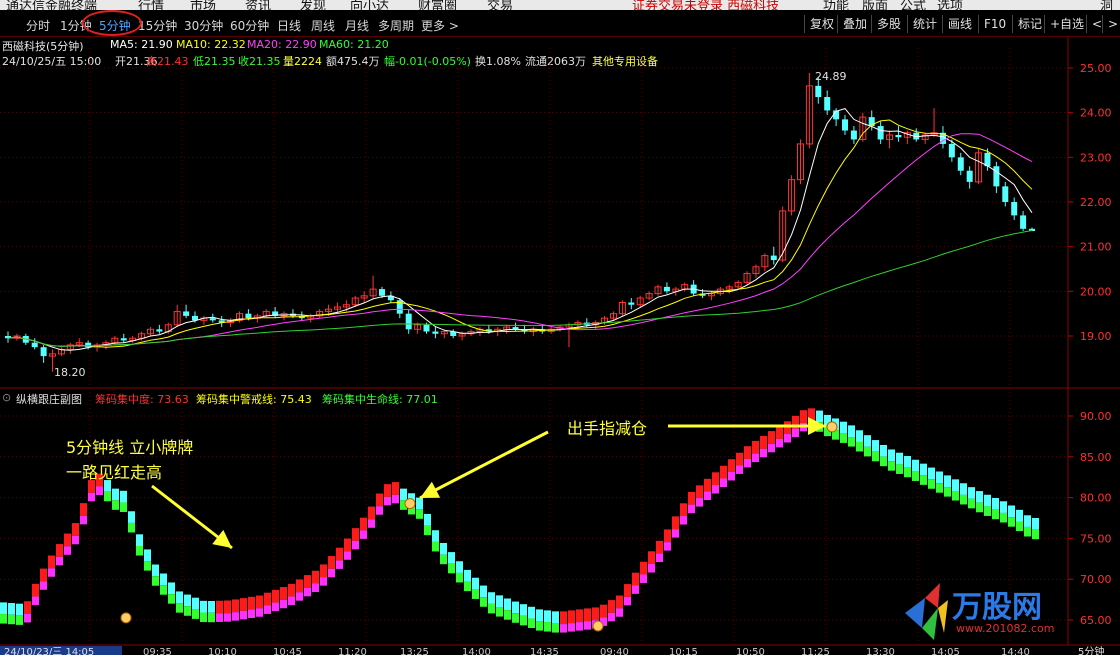 Image resolution: width=1120 pixels, height=655 pixels. Describe the element at coordinates (1066, 24) in the screenshot. I see `add-watchlist-button: +自选` at that location.